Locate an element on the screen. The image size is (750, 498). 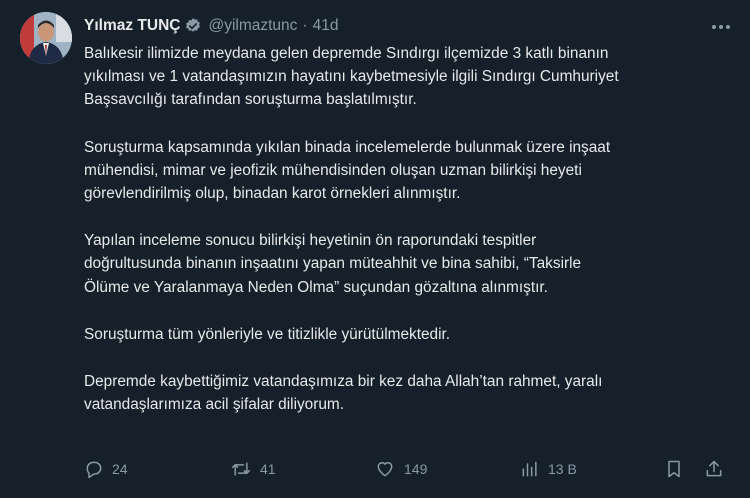
views-icon is located at coordinates (530, 469).